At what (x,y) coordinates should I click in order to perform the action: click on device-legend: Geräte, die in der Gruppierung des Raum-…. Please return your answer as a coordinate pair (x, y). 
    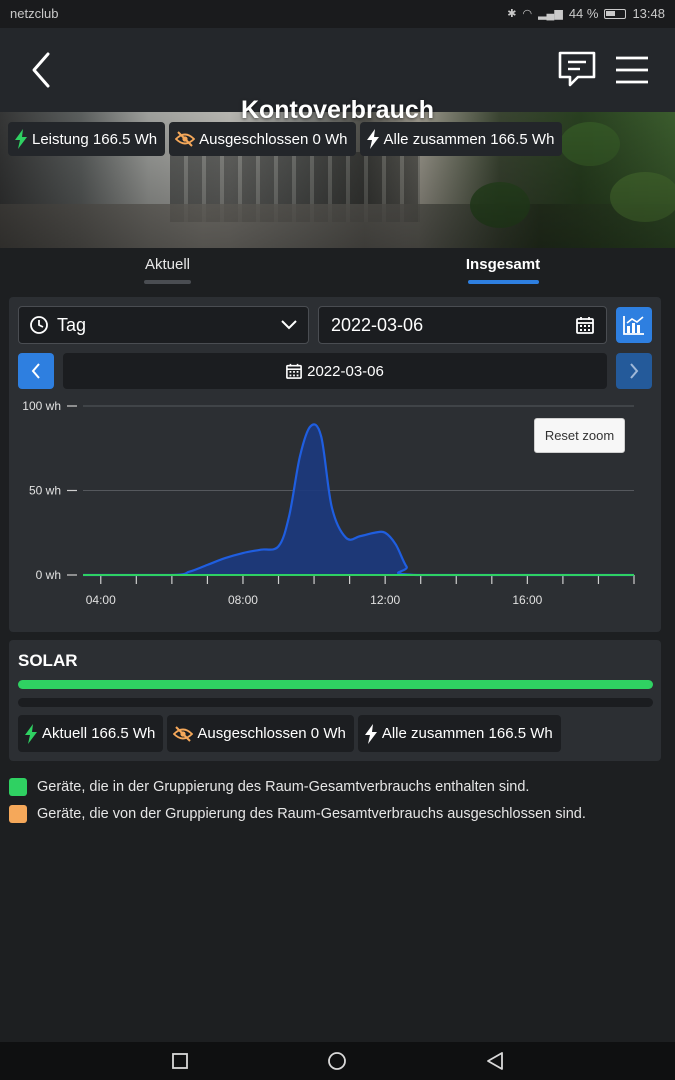
    Looking at the image, I should click on (297, 800).